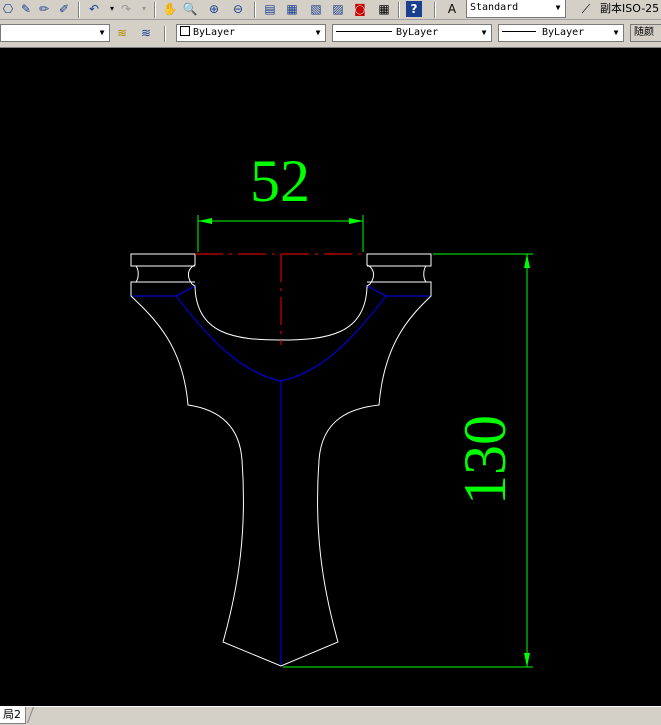 This screenshot has width=661, height=725. Describe the element at coordinates (122, 33) in the screenshot. I see `layer-manager-icon: ≋` at that location.